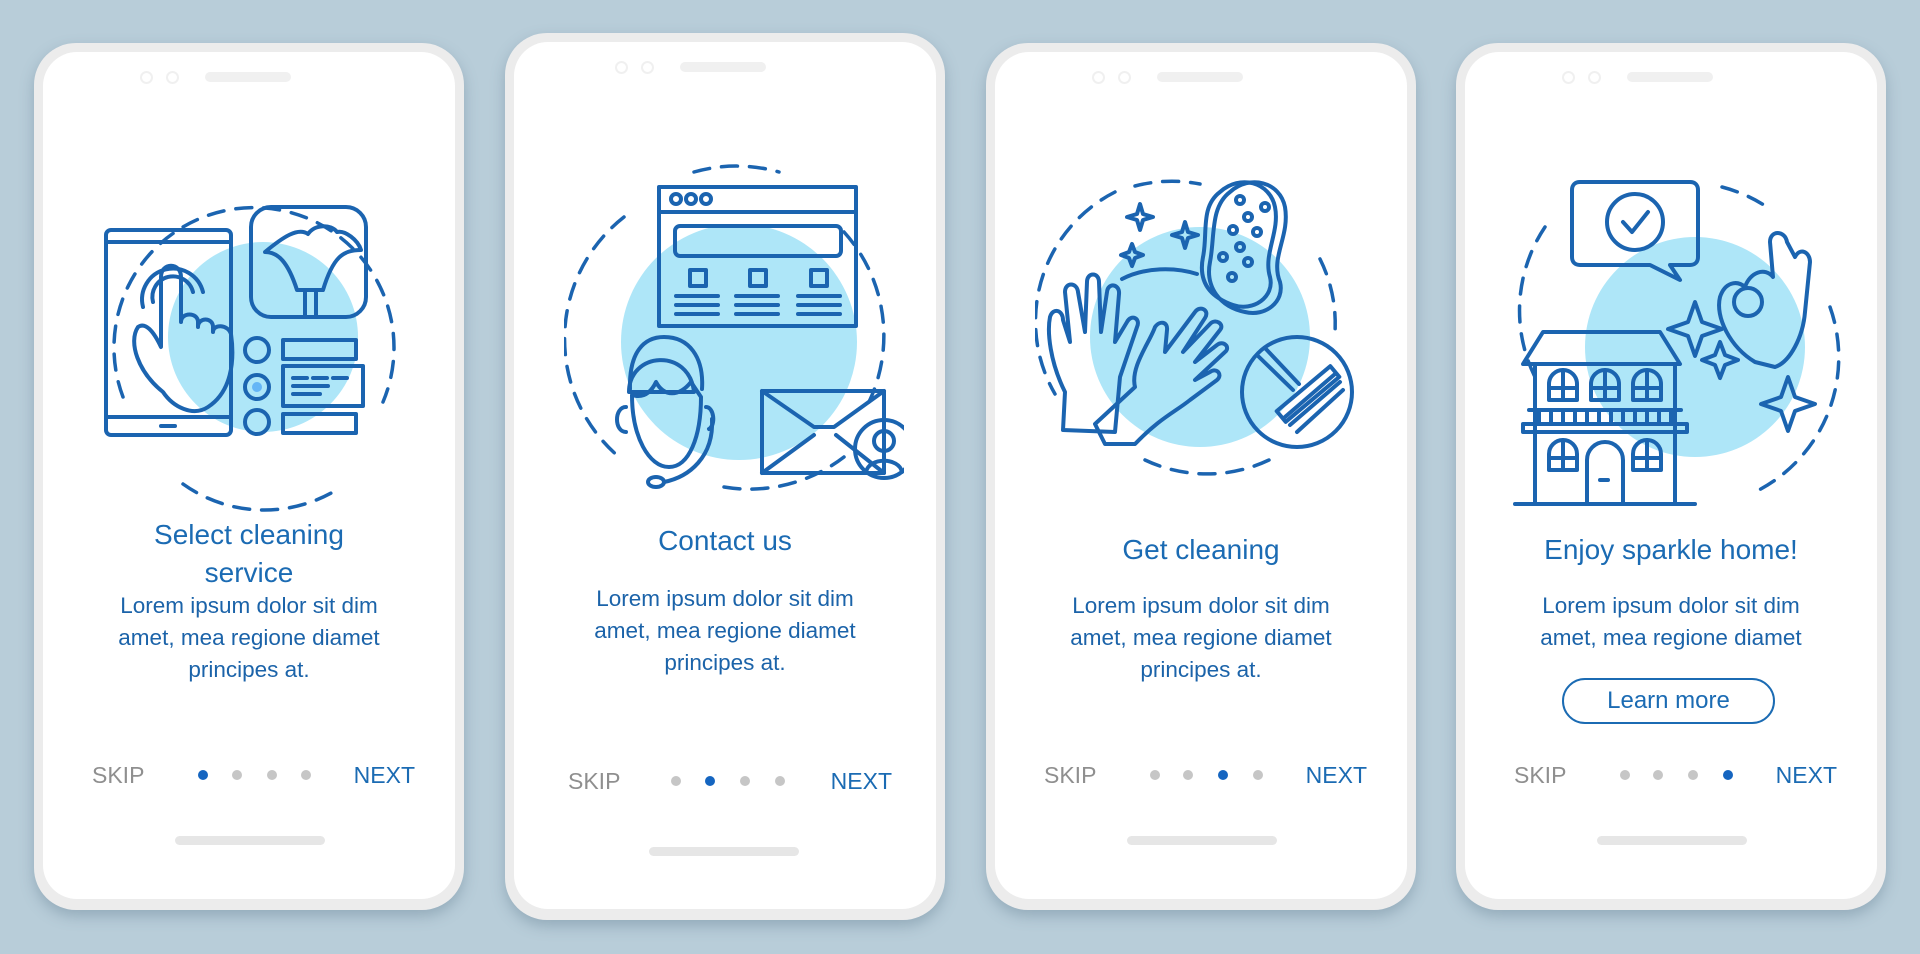  Describe the element at coordinates (1201, 549) in the screenshot. I see `screen-title: Get cleaning` at that location.